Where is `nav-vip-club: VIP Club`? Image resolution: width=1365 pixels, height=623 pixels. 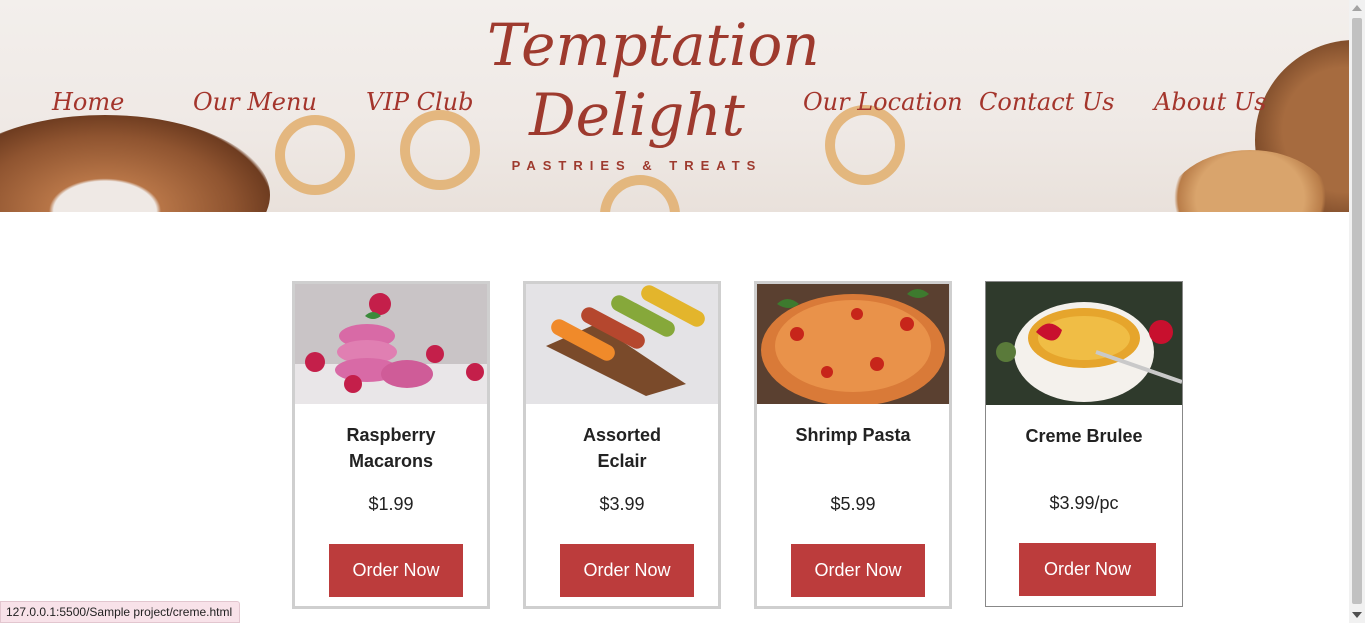 nav-vip-club: VIP Club is located at coordinates (419, 102).